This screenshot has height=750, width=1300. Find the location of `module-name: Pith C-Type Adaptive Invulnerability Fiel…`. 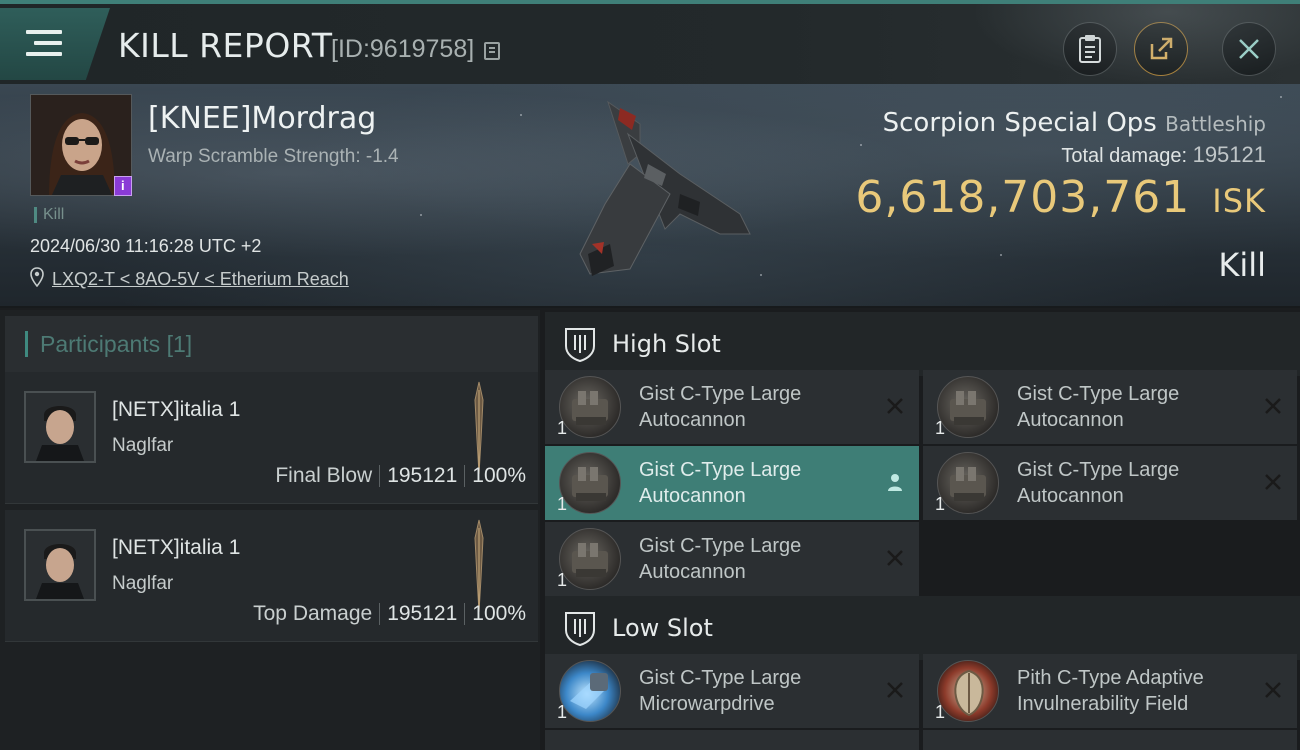

module-name: Pith C-Type Adaptive Invulnerability Fiel… is located at coordinates (1137, 691).